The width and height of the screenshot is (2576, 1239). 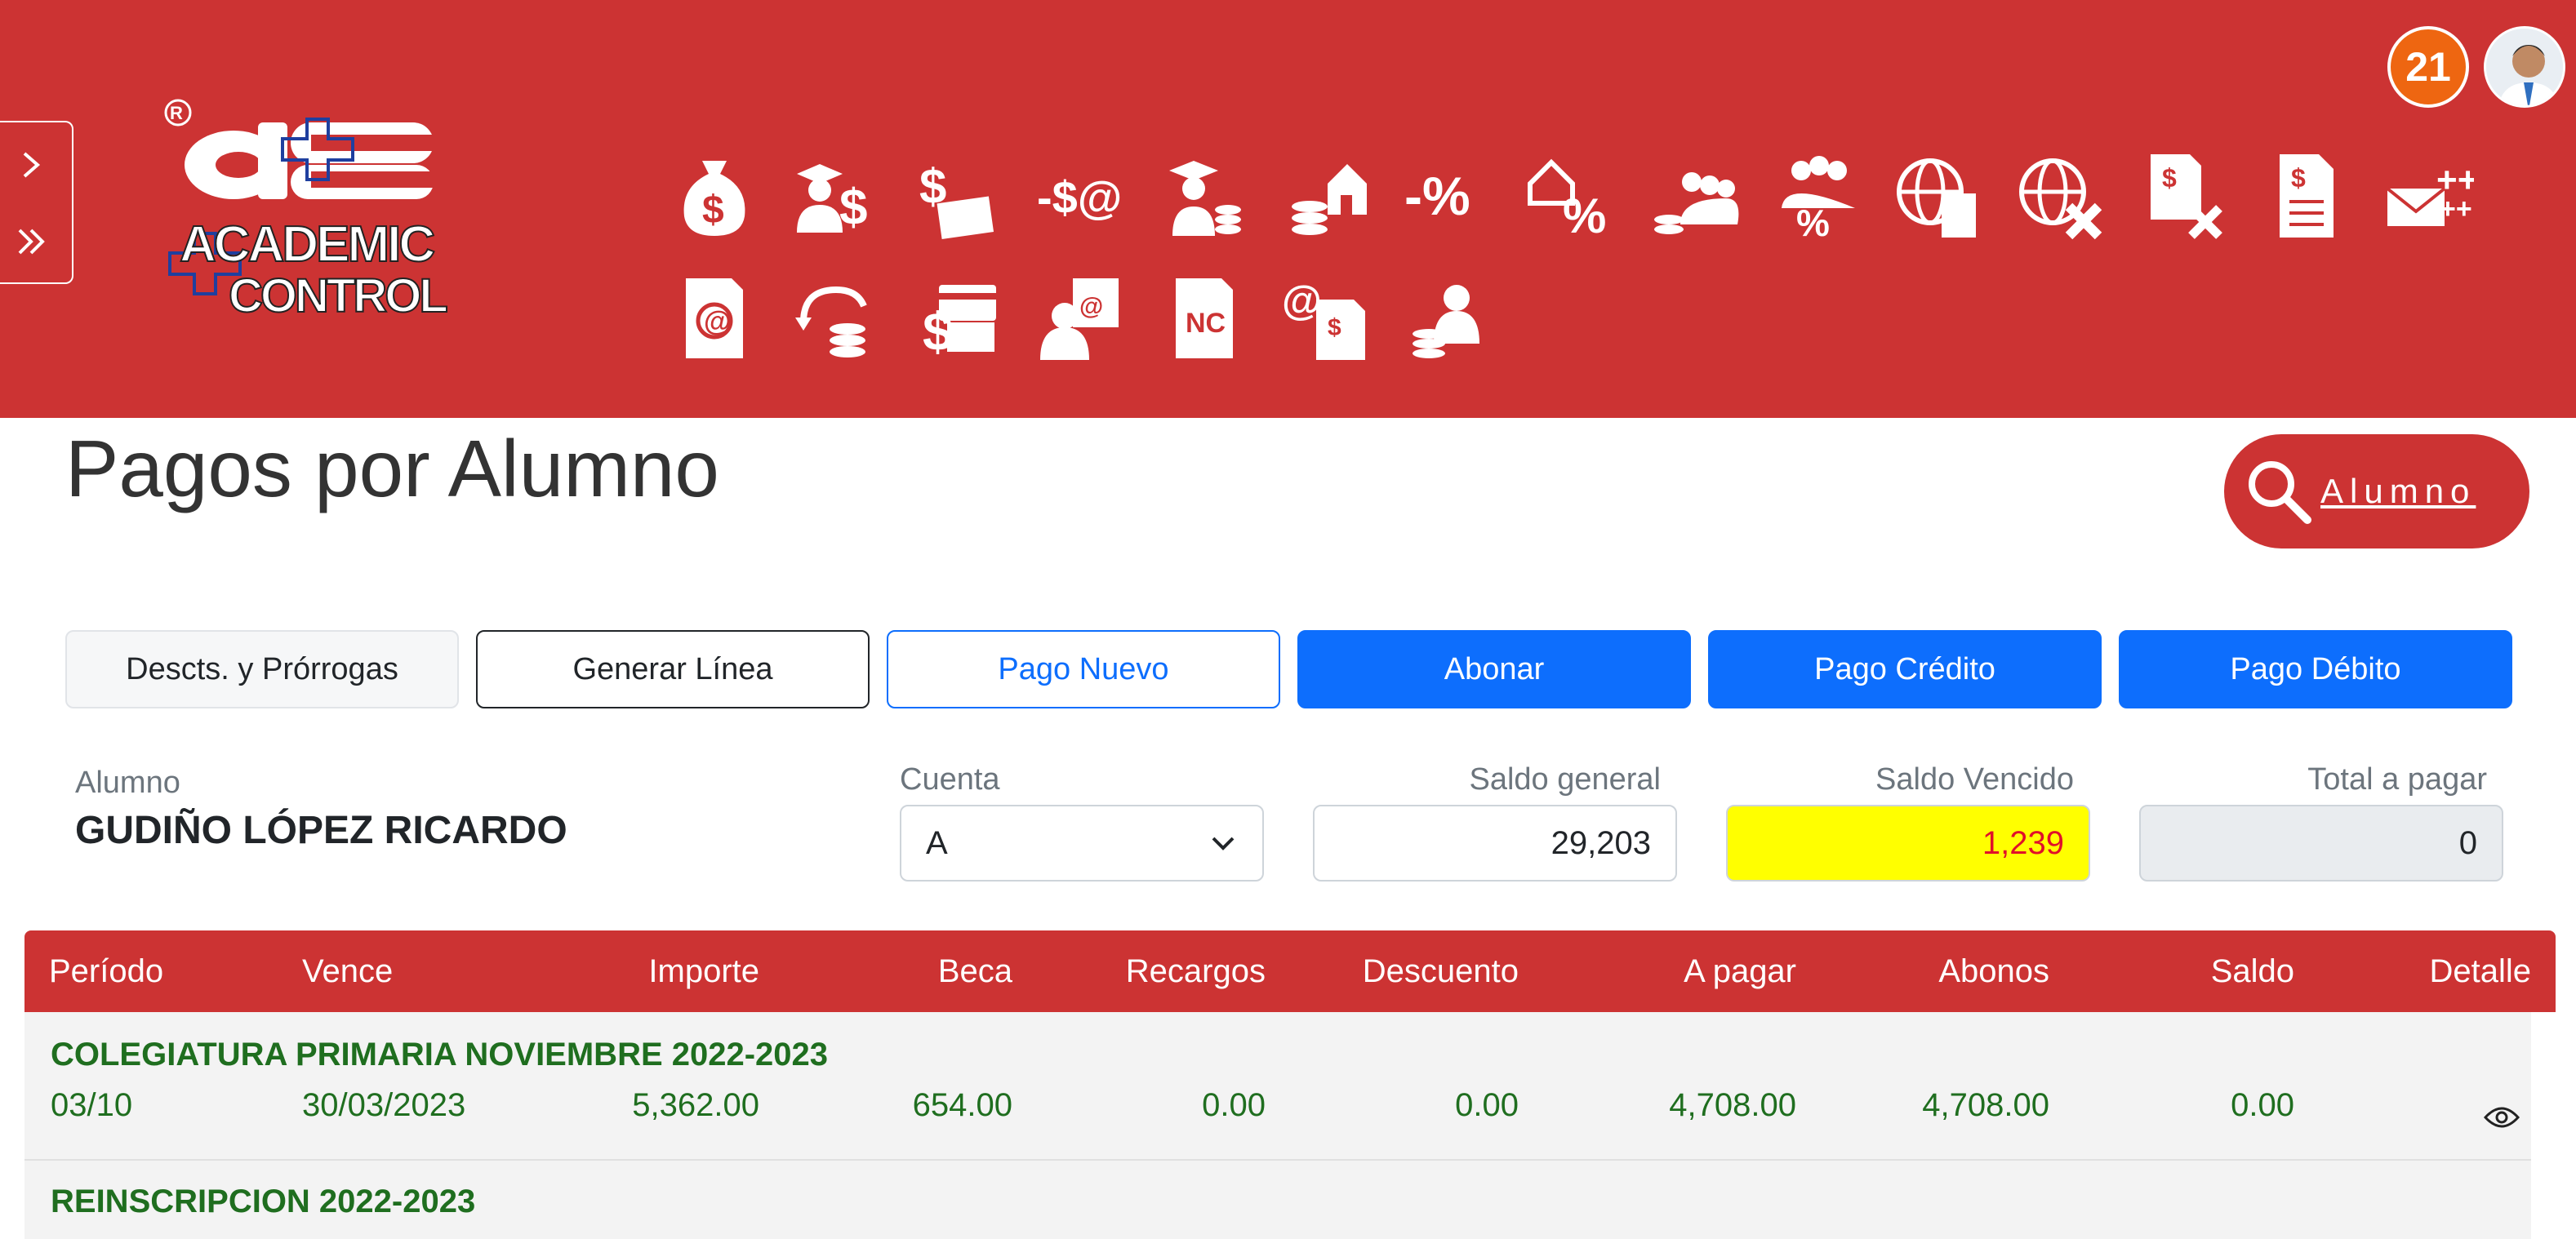 I want to click on user-avatar-icon, so click(x=2524, y=67).